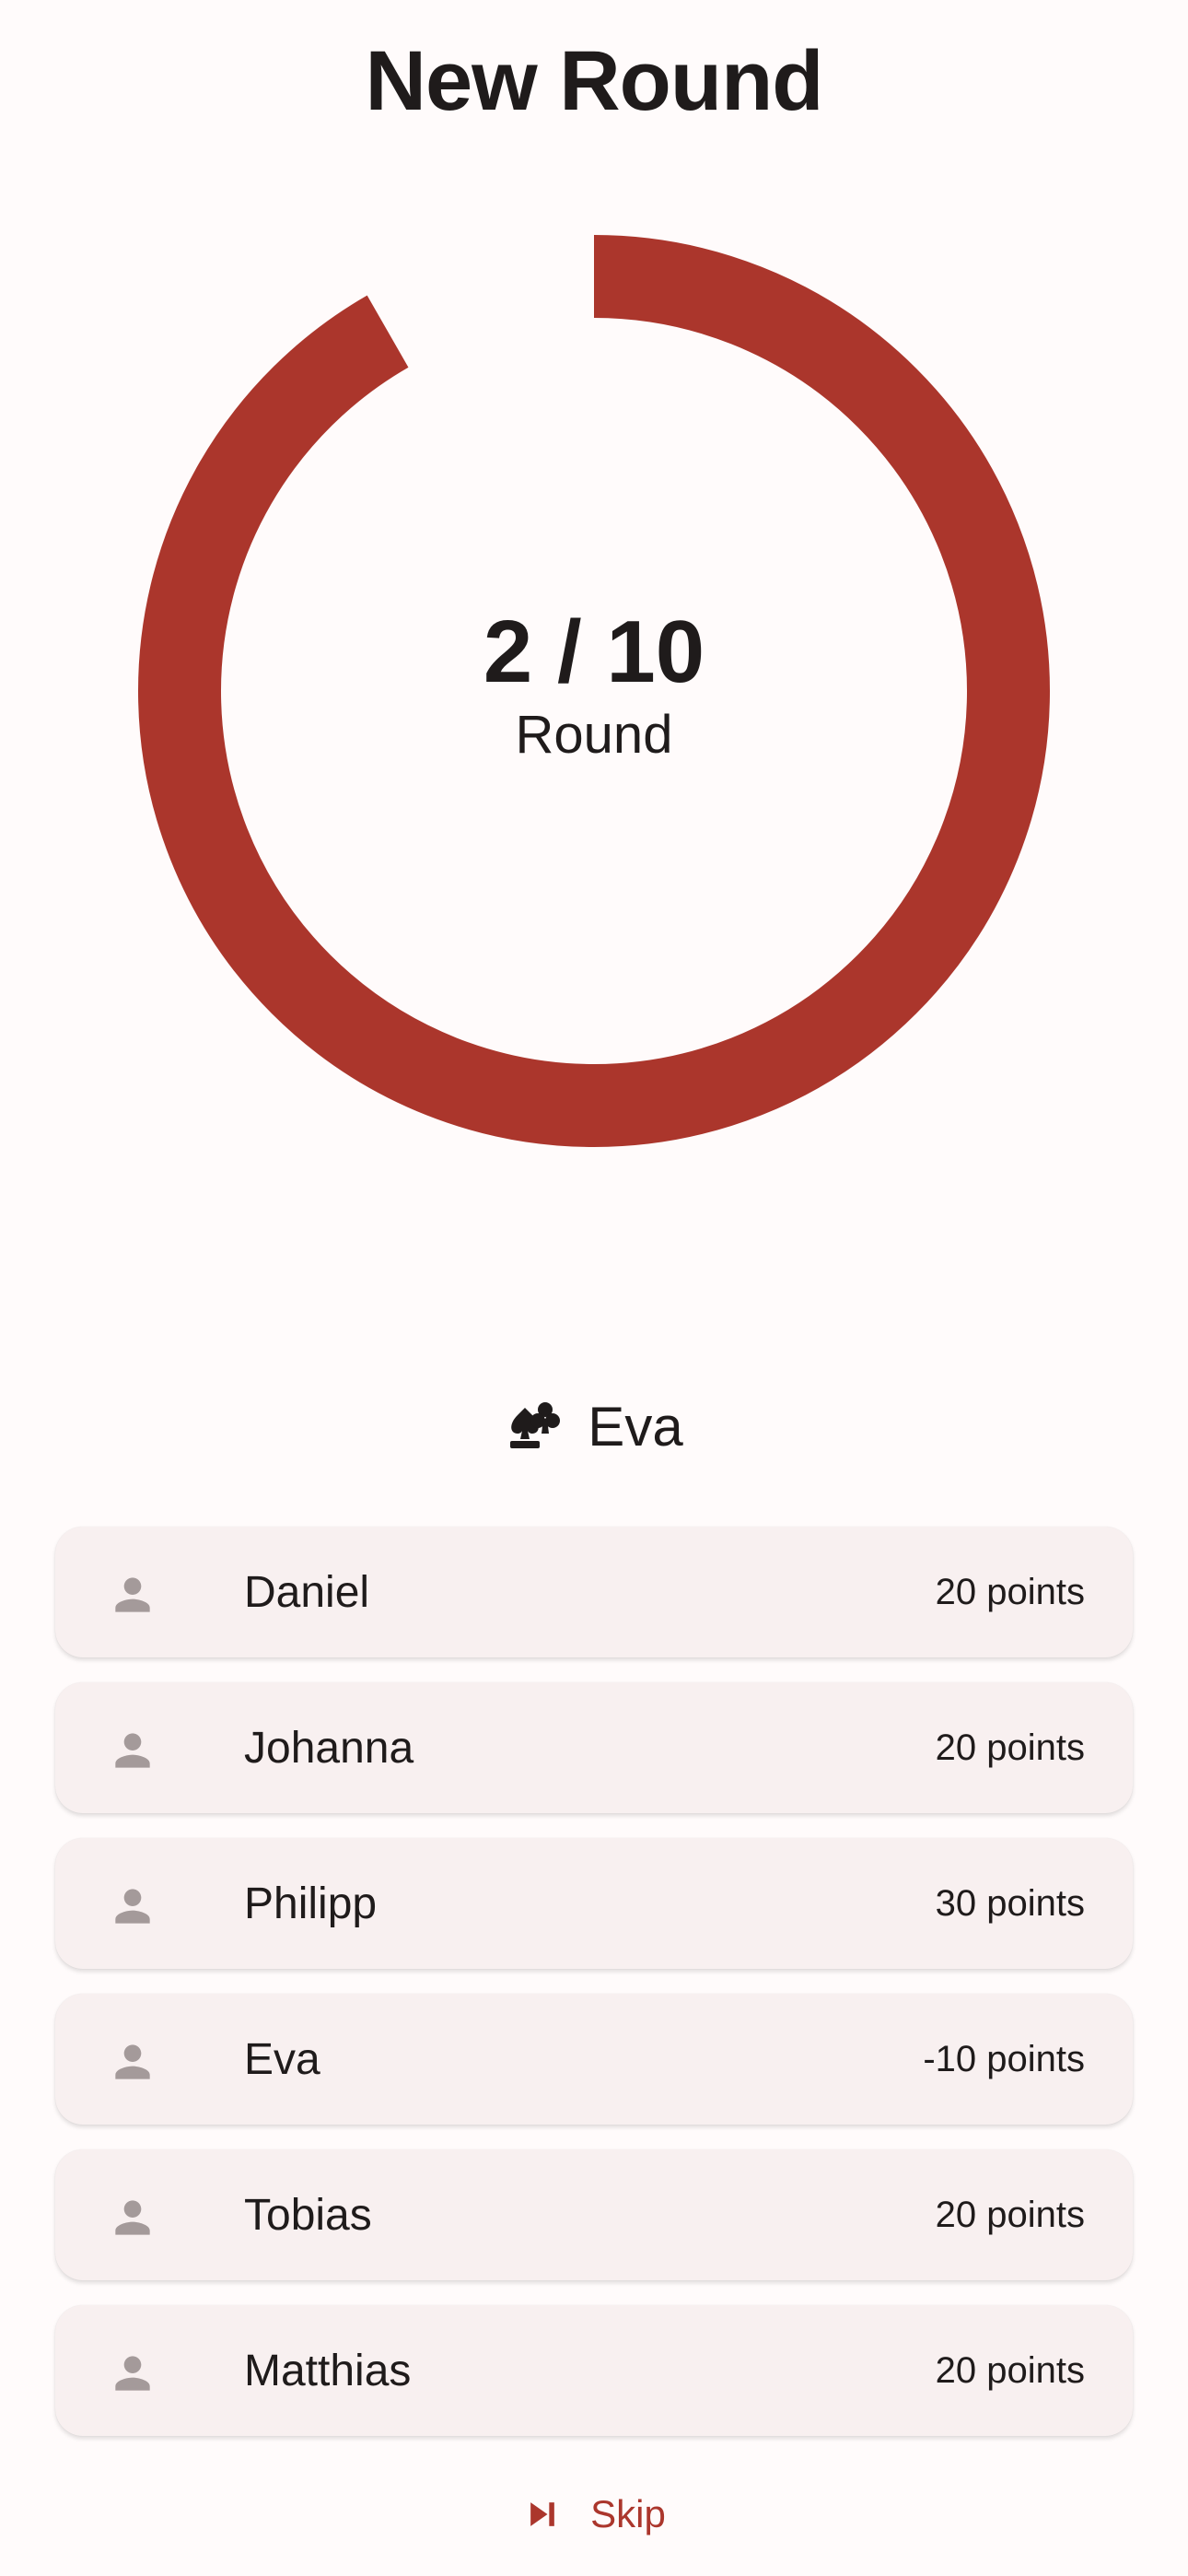 This screenshot has height=2576, width=1188. What do you see at coordinates (311, 1904) in the screenshot?
I see `player-name: Philipp` at bounding box center [311, 1904].